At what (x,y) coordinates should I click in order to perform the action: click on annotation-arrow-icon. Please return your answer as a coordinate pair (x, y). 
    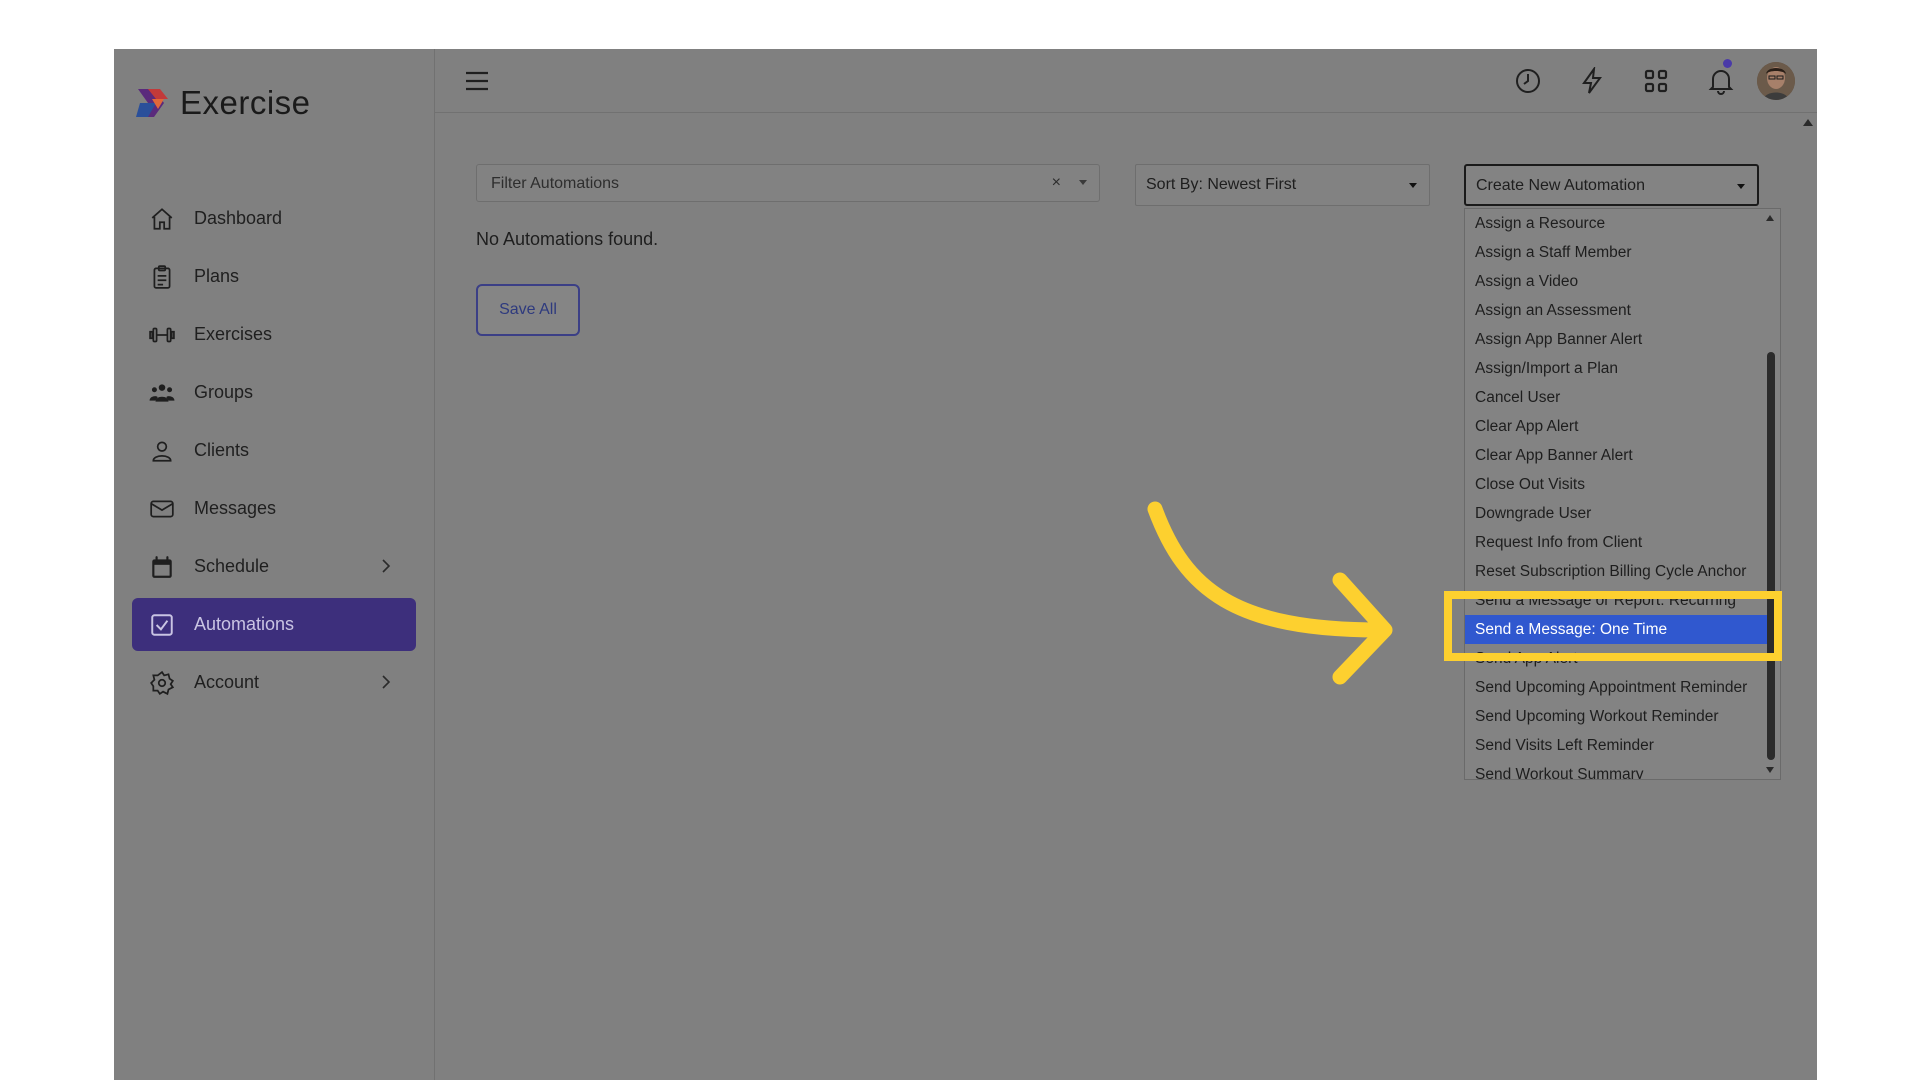
    Looking at the image, I should click on (1270, 593).